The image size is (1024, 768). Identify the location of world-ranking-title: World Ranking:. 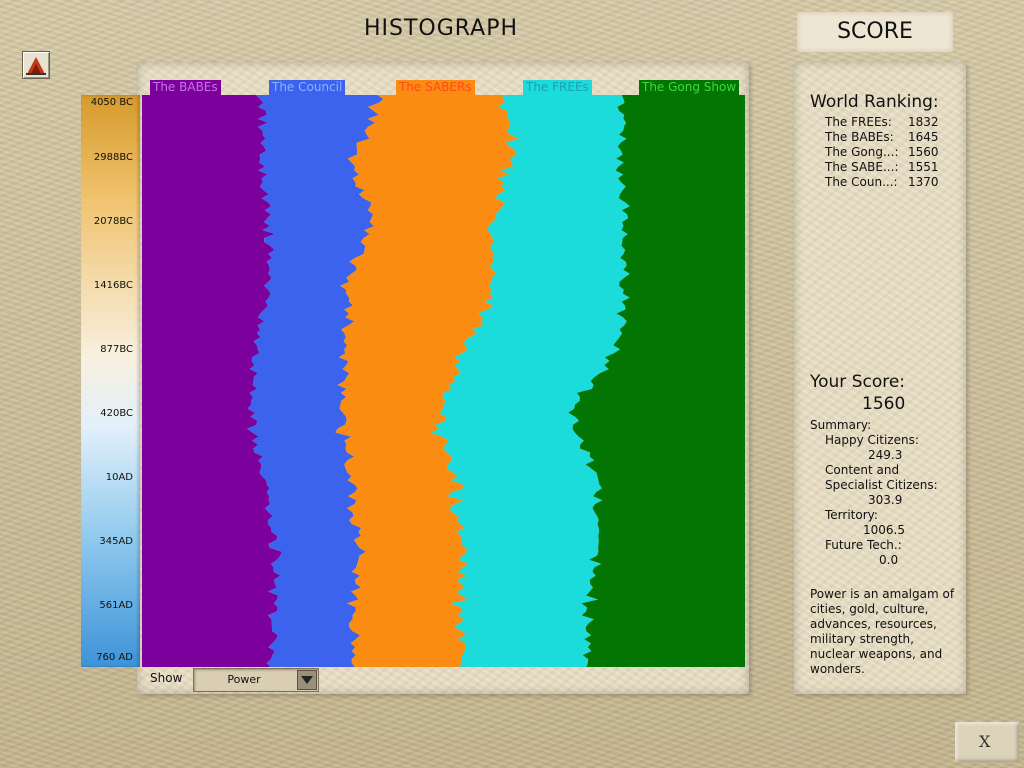
(874, 102).